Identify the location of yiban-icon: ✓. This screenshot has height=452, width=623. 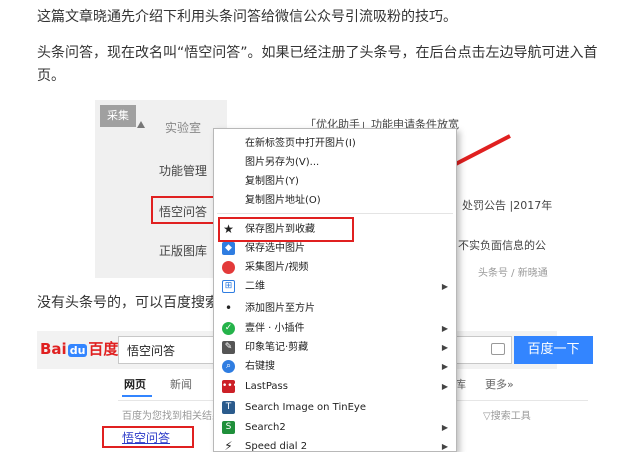
(228, 328).